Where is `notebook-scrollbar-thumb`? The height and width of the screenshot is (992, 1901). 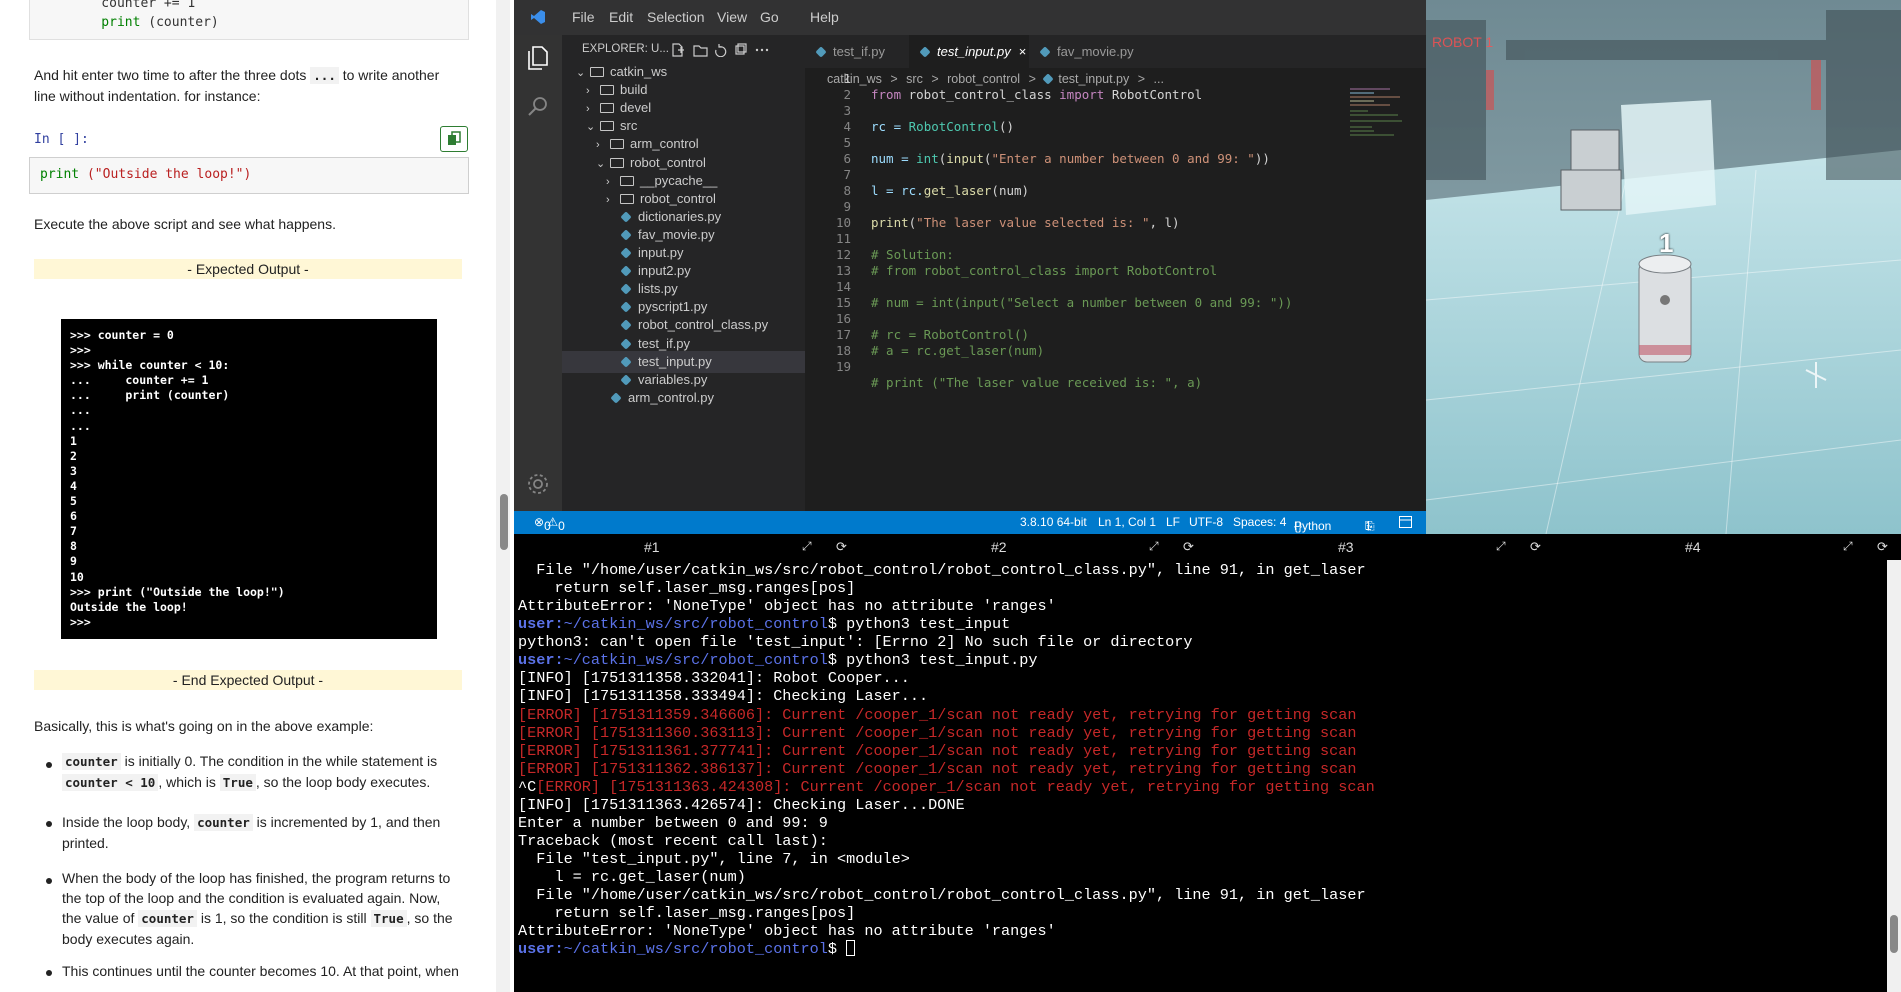
notebook-scrollbar-thumb is located at coordinates (504, 522).